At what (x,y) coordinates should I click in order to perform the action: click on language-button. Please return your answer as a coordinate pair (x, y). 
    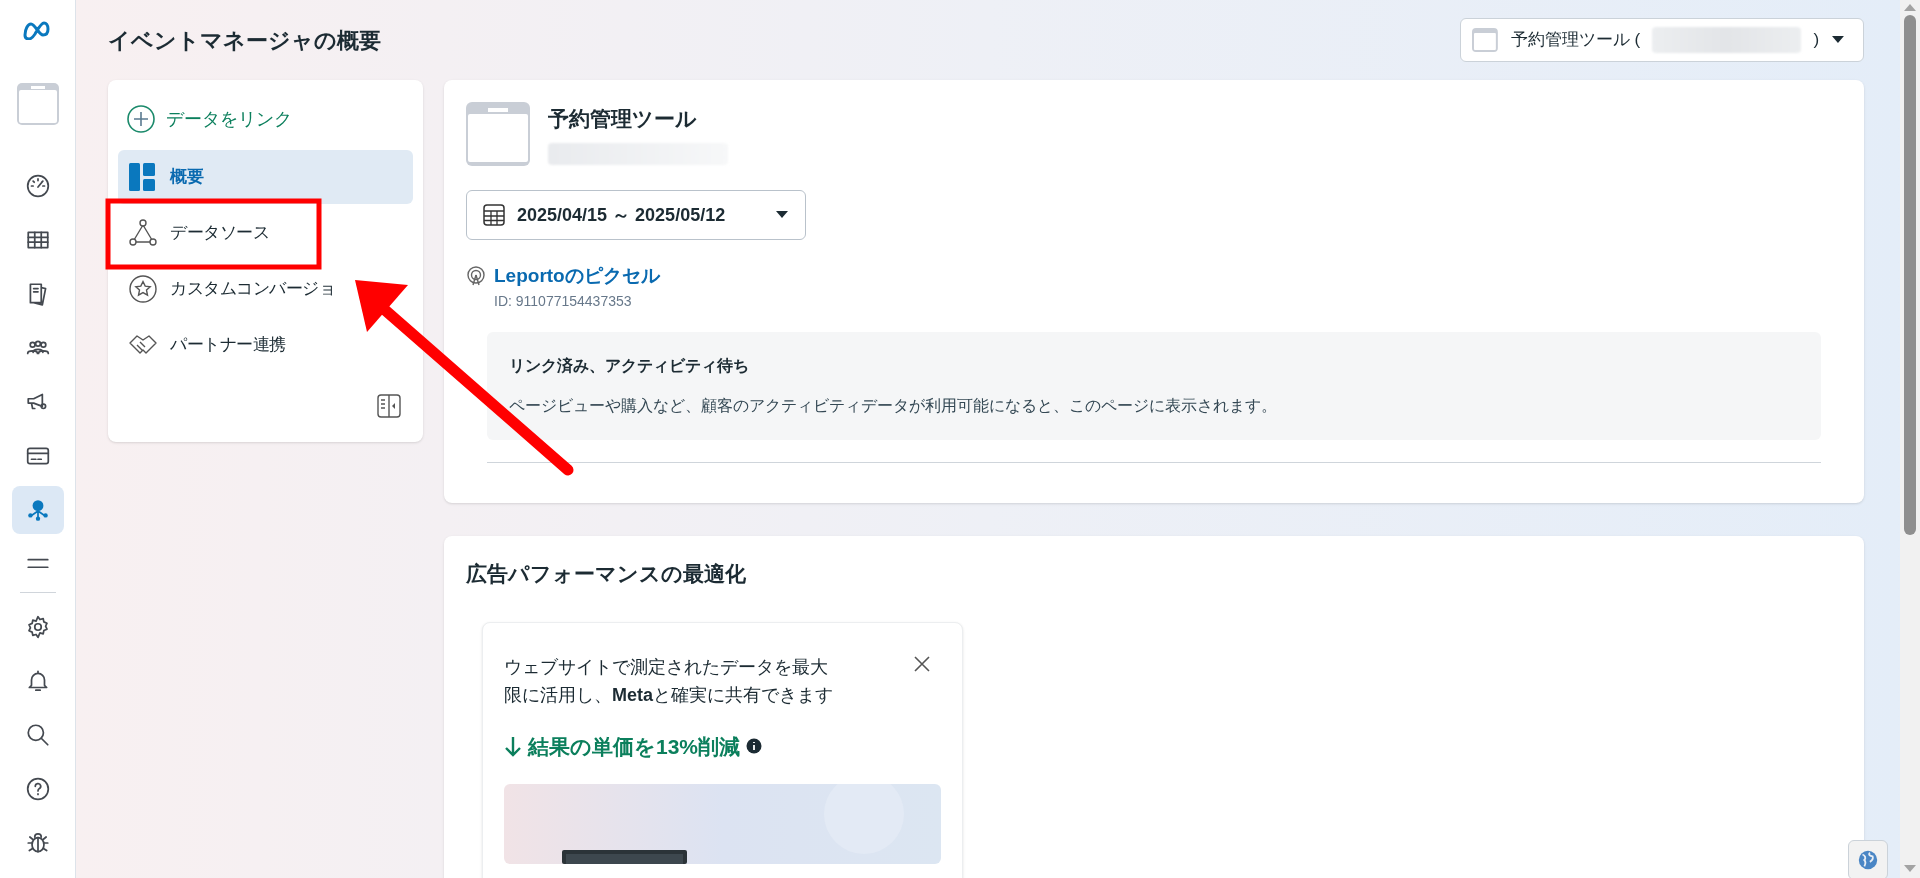
    Looking at the image, I should click on (1868, 859).